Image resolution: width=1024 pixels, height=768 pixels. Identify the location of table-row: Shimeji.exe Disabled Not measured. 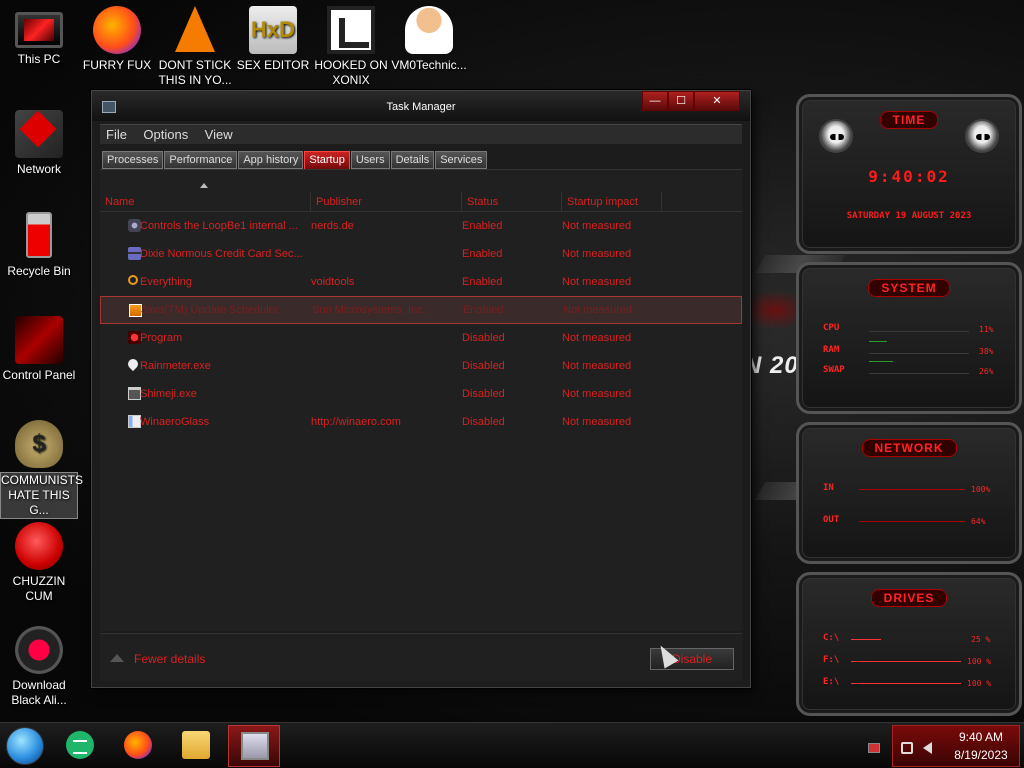
(421, 394).